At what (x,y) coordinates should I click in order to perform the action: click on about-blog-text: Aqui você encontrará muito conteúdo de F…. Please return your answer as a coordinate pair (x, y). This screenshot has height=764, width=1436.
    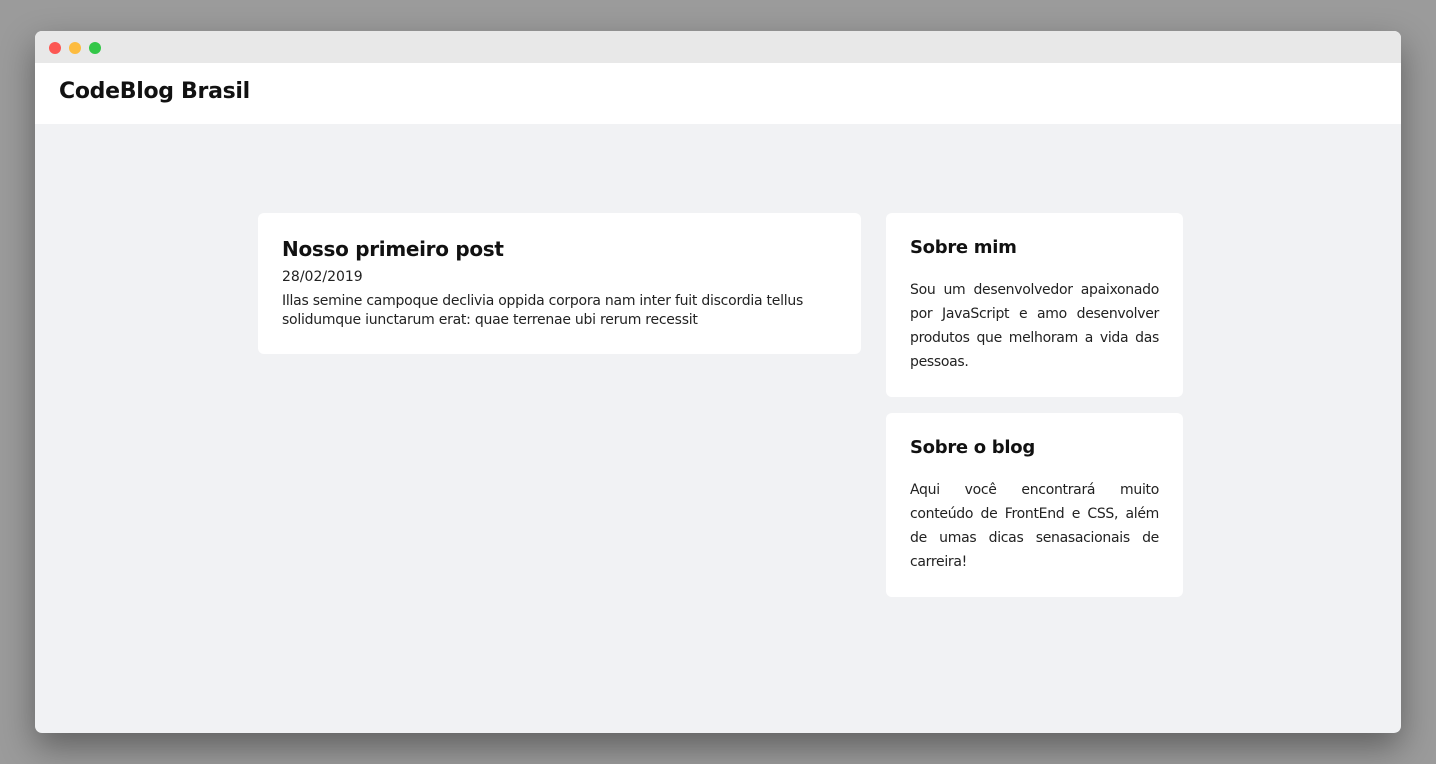
    Looking at the image, I should click on (1034, 526).